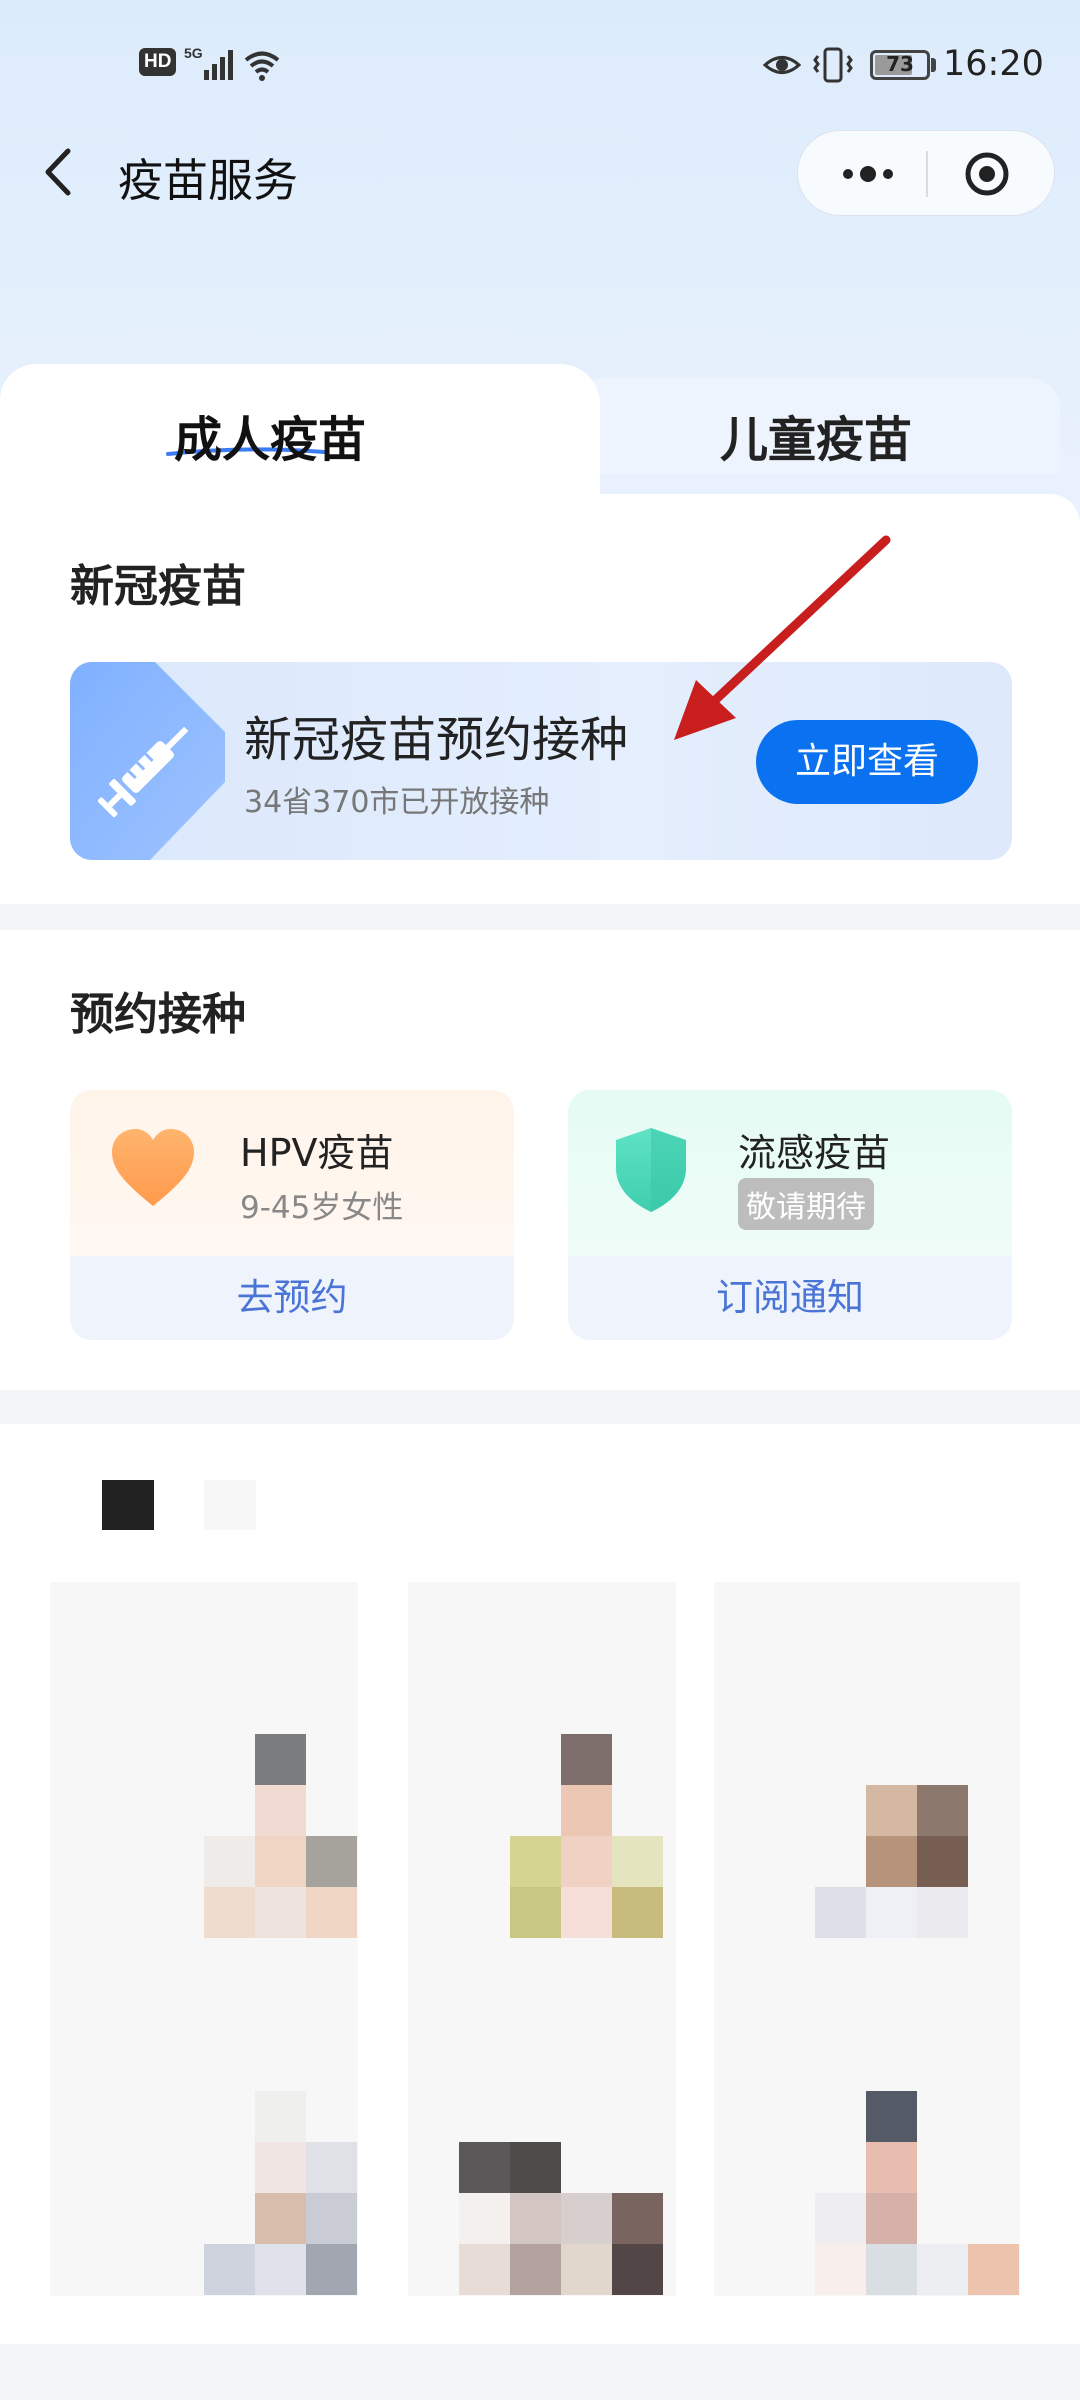 The image size is (1080, 2400). What do you see at coordinates (782, 637) in the screenshot?
I see `red-arrow-annotation` at bounding box center [782, 637].